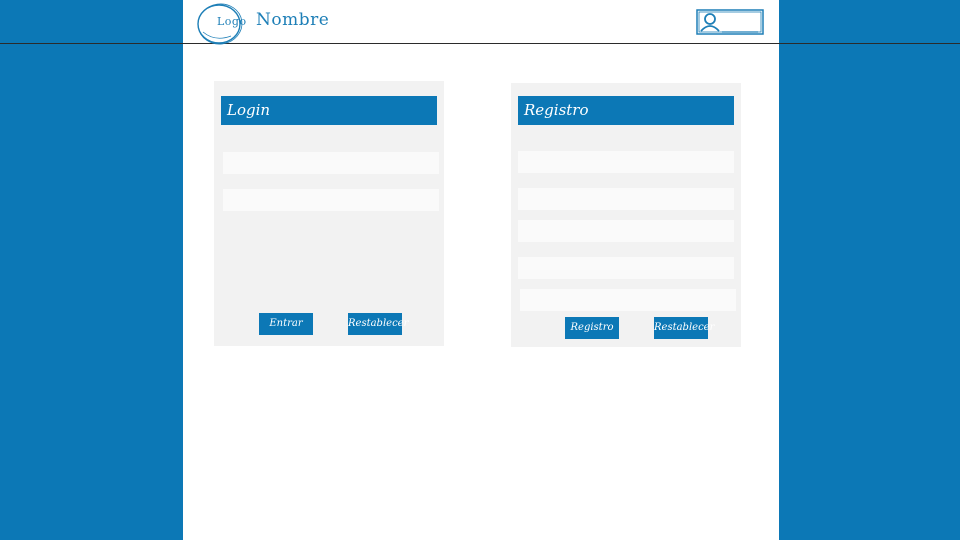 Image resolution: width=960 pixels, height=540 pixels. What do you see at coordinates (684, 328) in the screenshot?
I see `register-reset-button: Restablecer` at bounding box center [684, 328].